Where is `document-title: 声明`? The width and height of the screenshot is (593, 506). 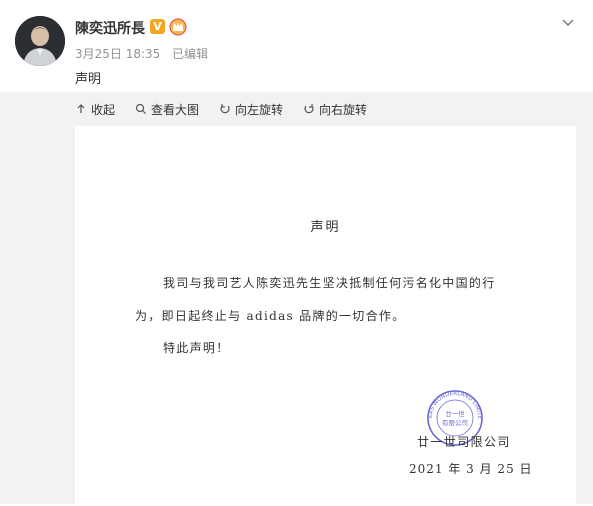
document-title: 声明 is located at coordinates (325, 227).